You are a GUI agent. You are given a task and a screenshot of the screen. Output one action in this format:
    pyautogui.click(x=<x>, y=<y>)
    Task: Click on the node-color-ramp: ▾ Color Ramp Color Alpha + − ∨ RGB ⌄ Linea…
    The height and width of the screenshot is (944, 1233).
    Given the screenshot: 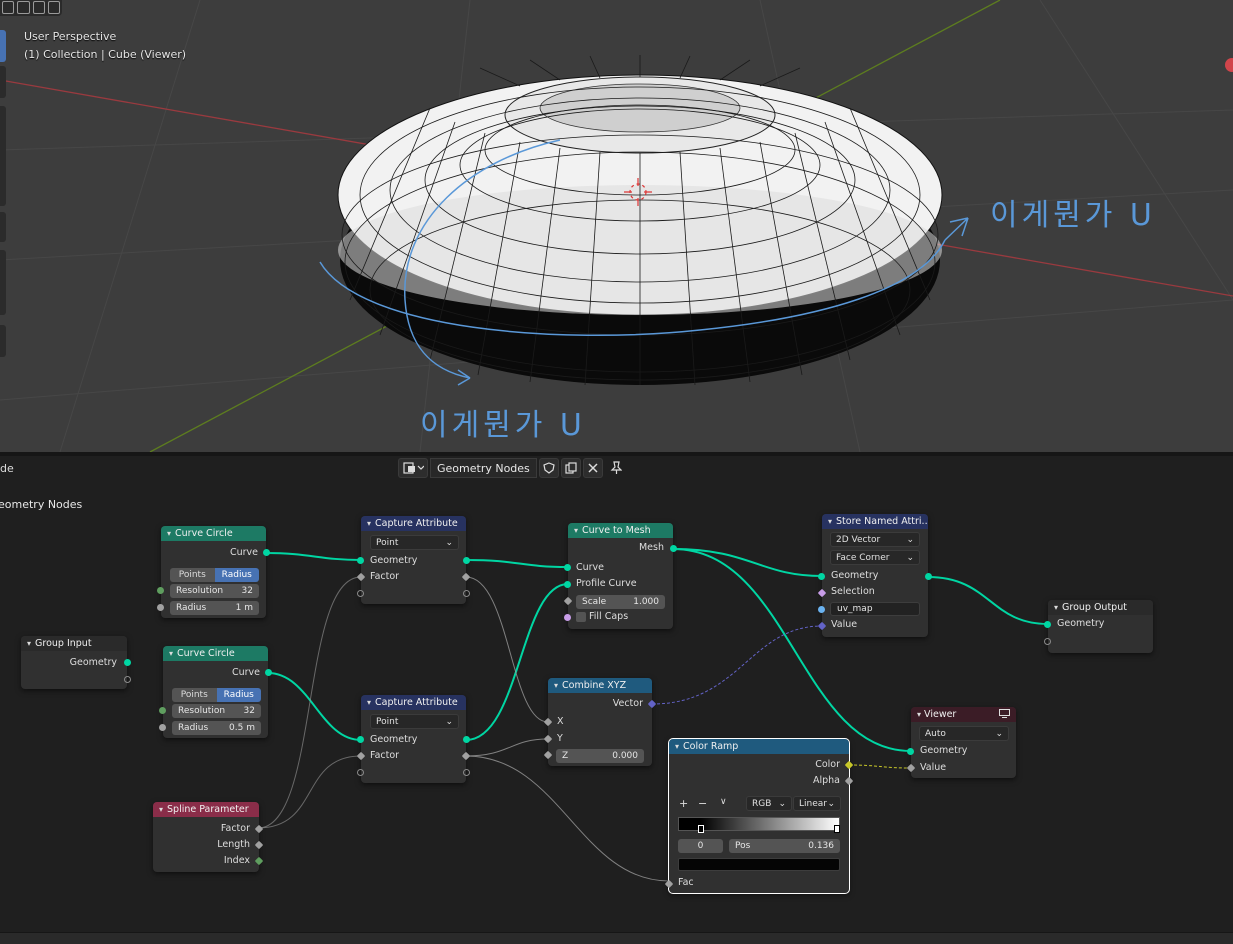 What is the action you would take?
    pyautogui.click(x=759, y=816)
    